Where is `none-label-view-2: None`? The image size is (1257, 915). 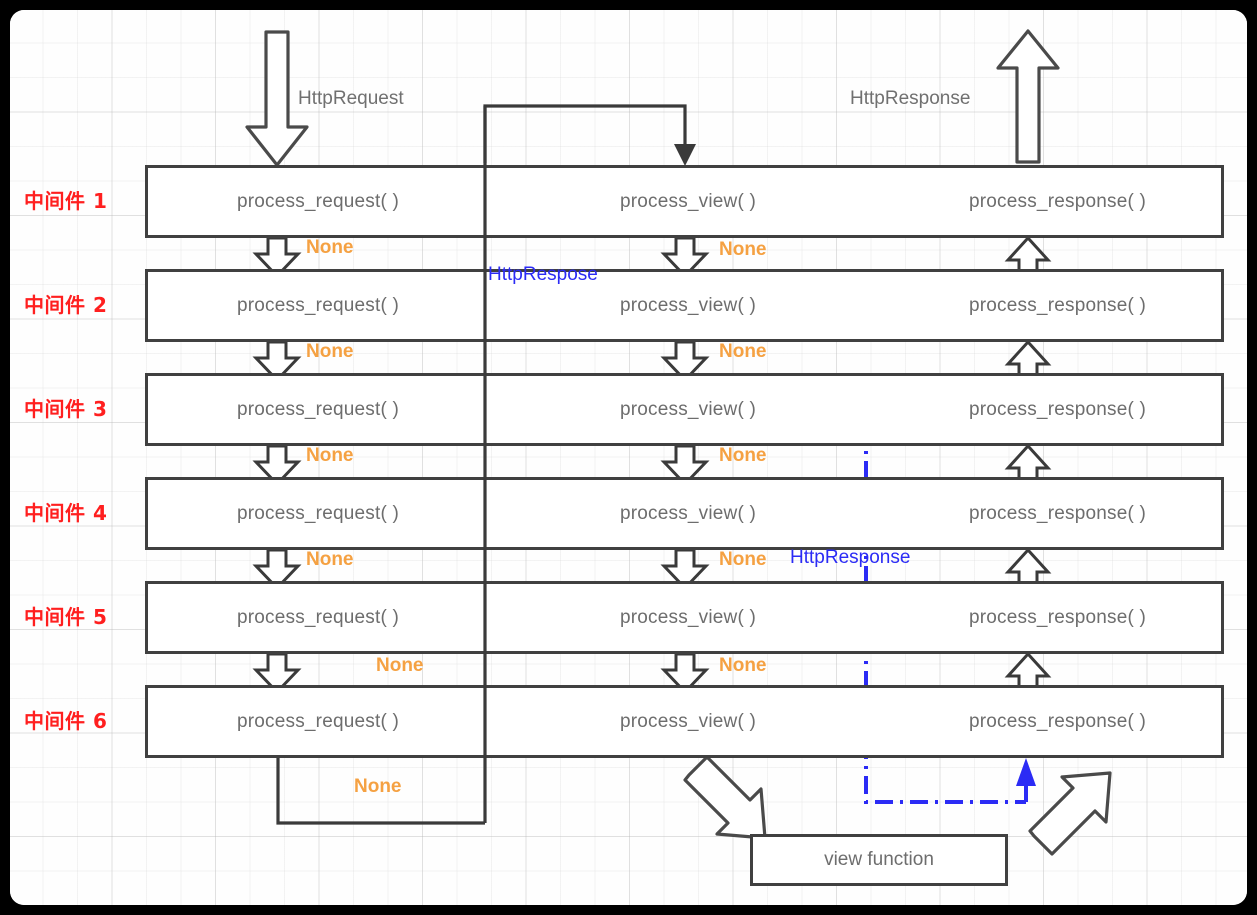 none-label-view-2: None is located at coordinates (743, 351).